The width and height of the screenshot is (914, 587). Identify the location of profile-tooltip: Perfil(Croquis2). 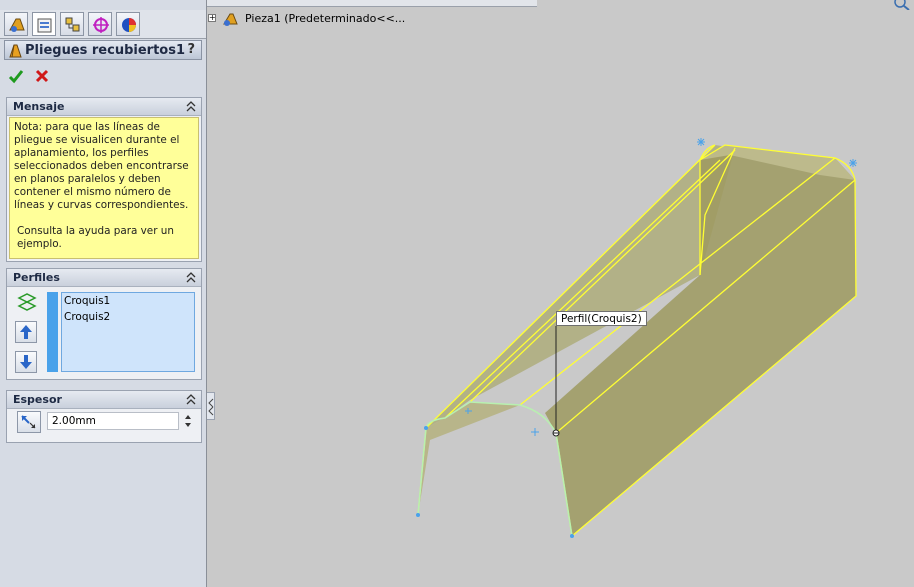
(601, 318).